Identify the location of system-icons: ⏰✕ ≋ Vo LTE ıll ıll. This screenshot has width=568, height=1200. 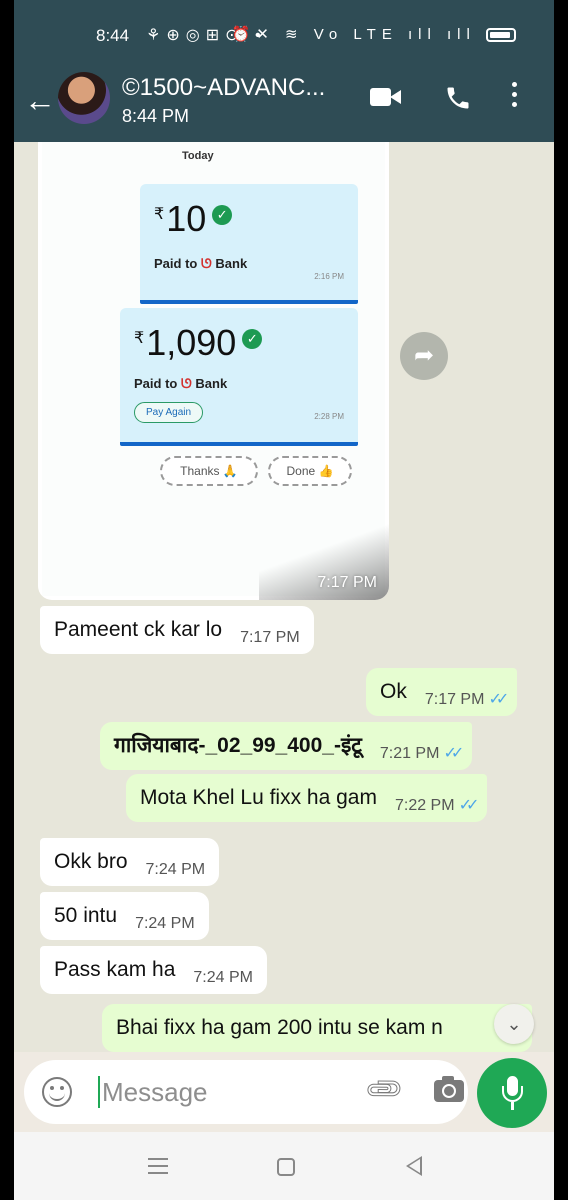
(374, 34).